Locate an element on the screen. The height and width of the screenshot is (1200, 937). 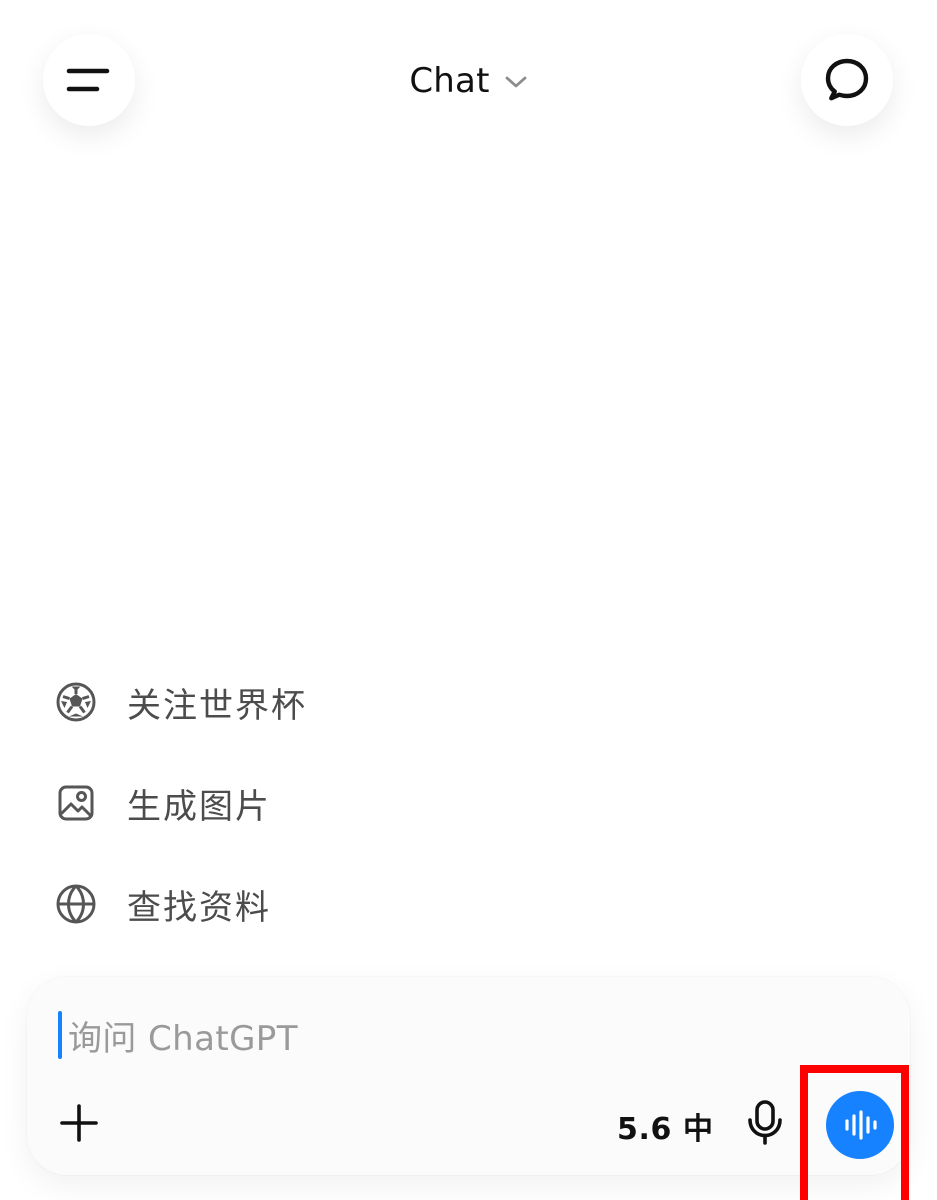
globe-icon is located at coordinates (76, 904).